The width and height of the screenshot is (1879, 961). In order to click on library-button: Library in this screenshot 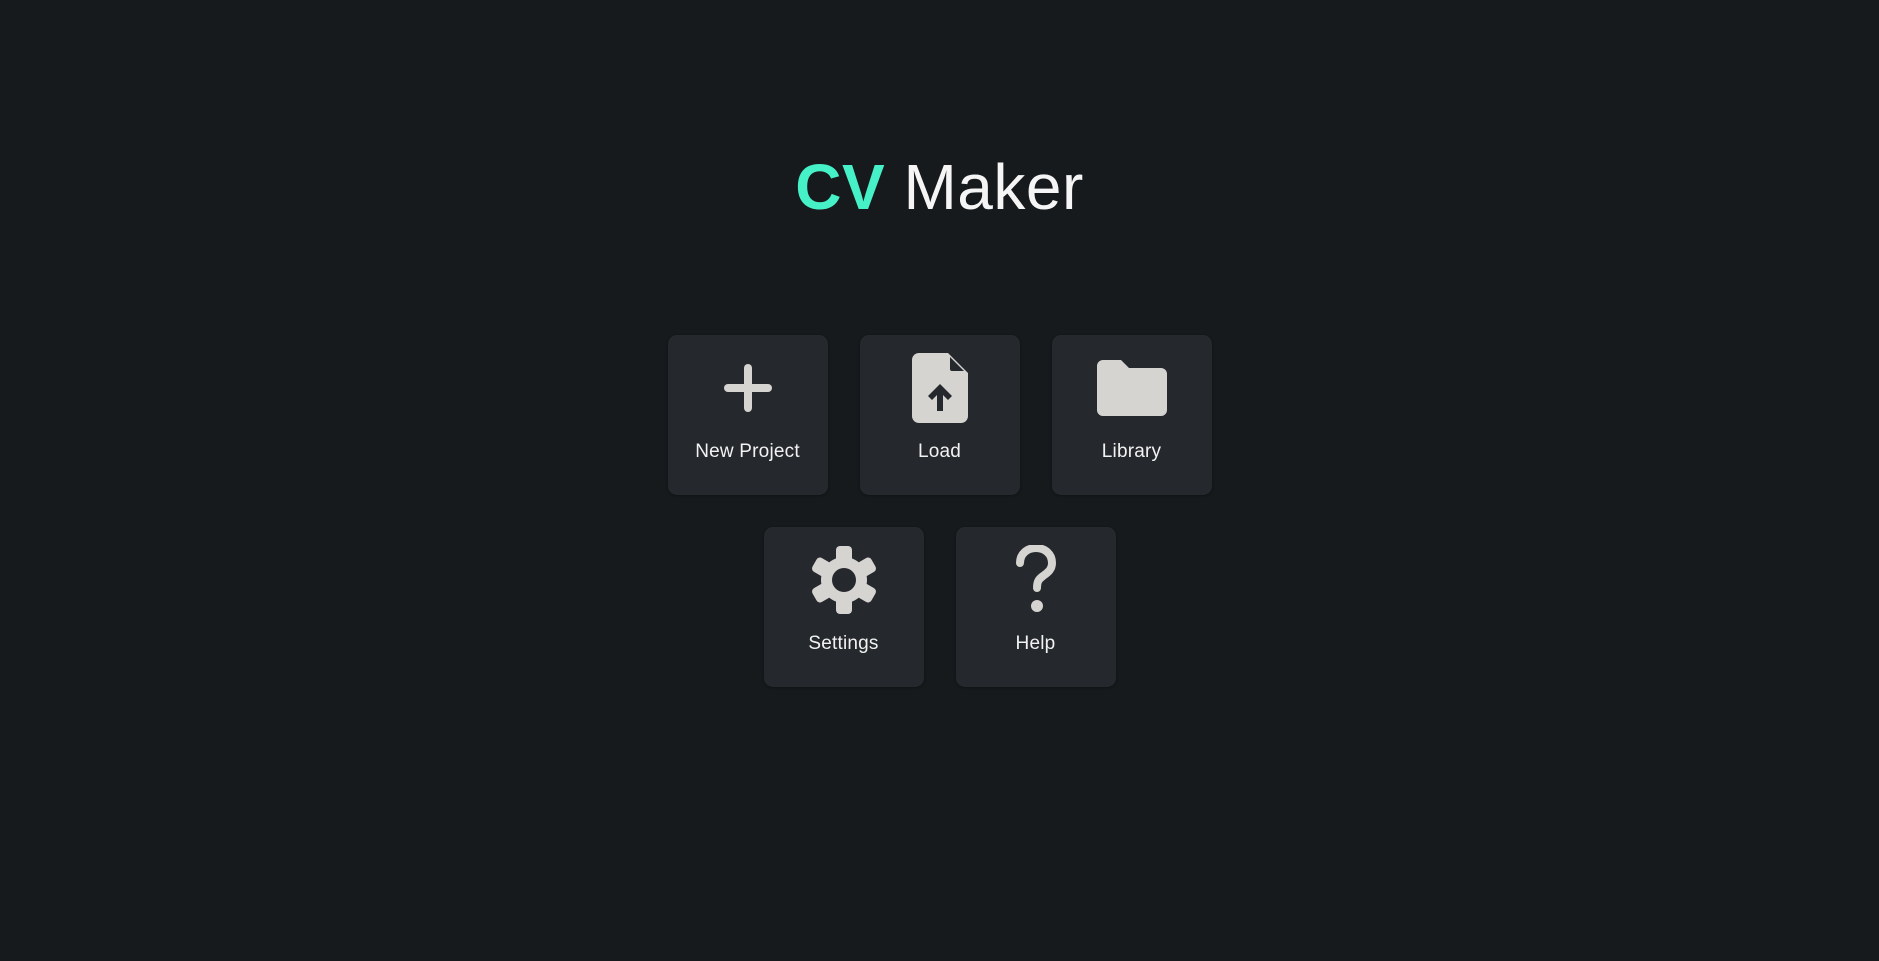, I will do `click(1131, 415)`.